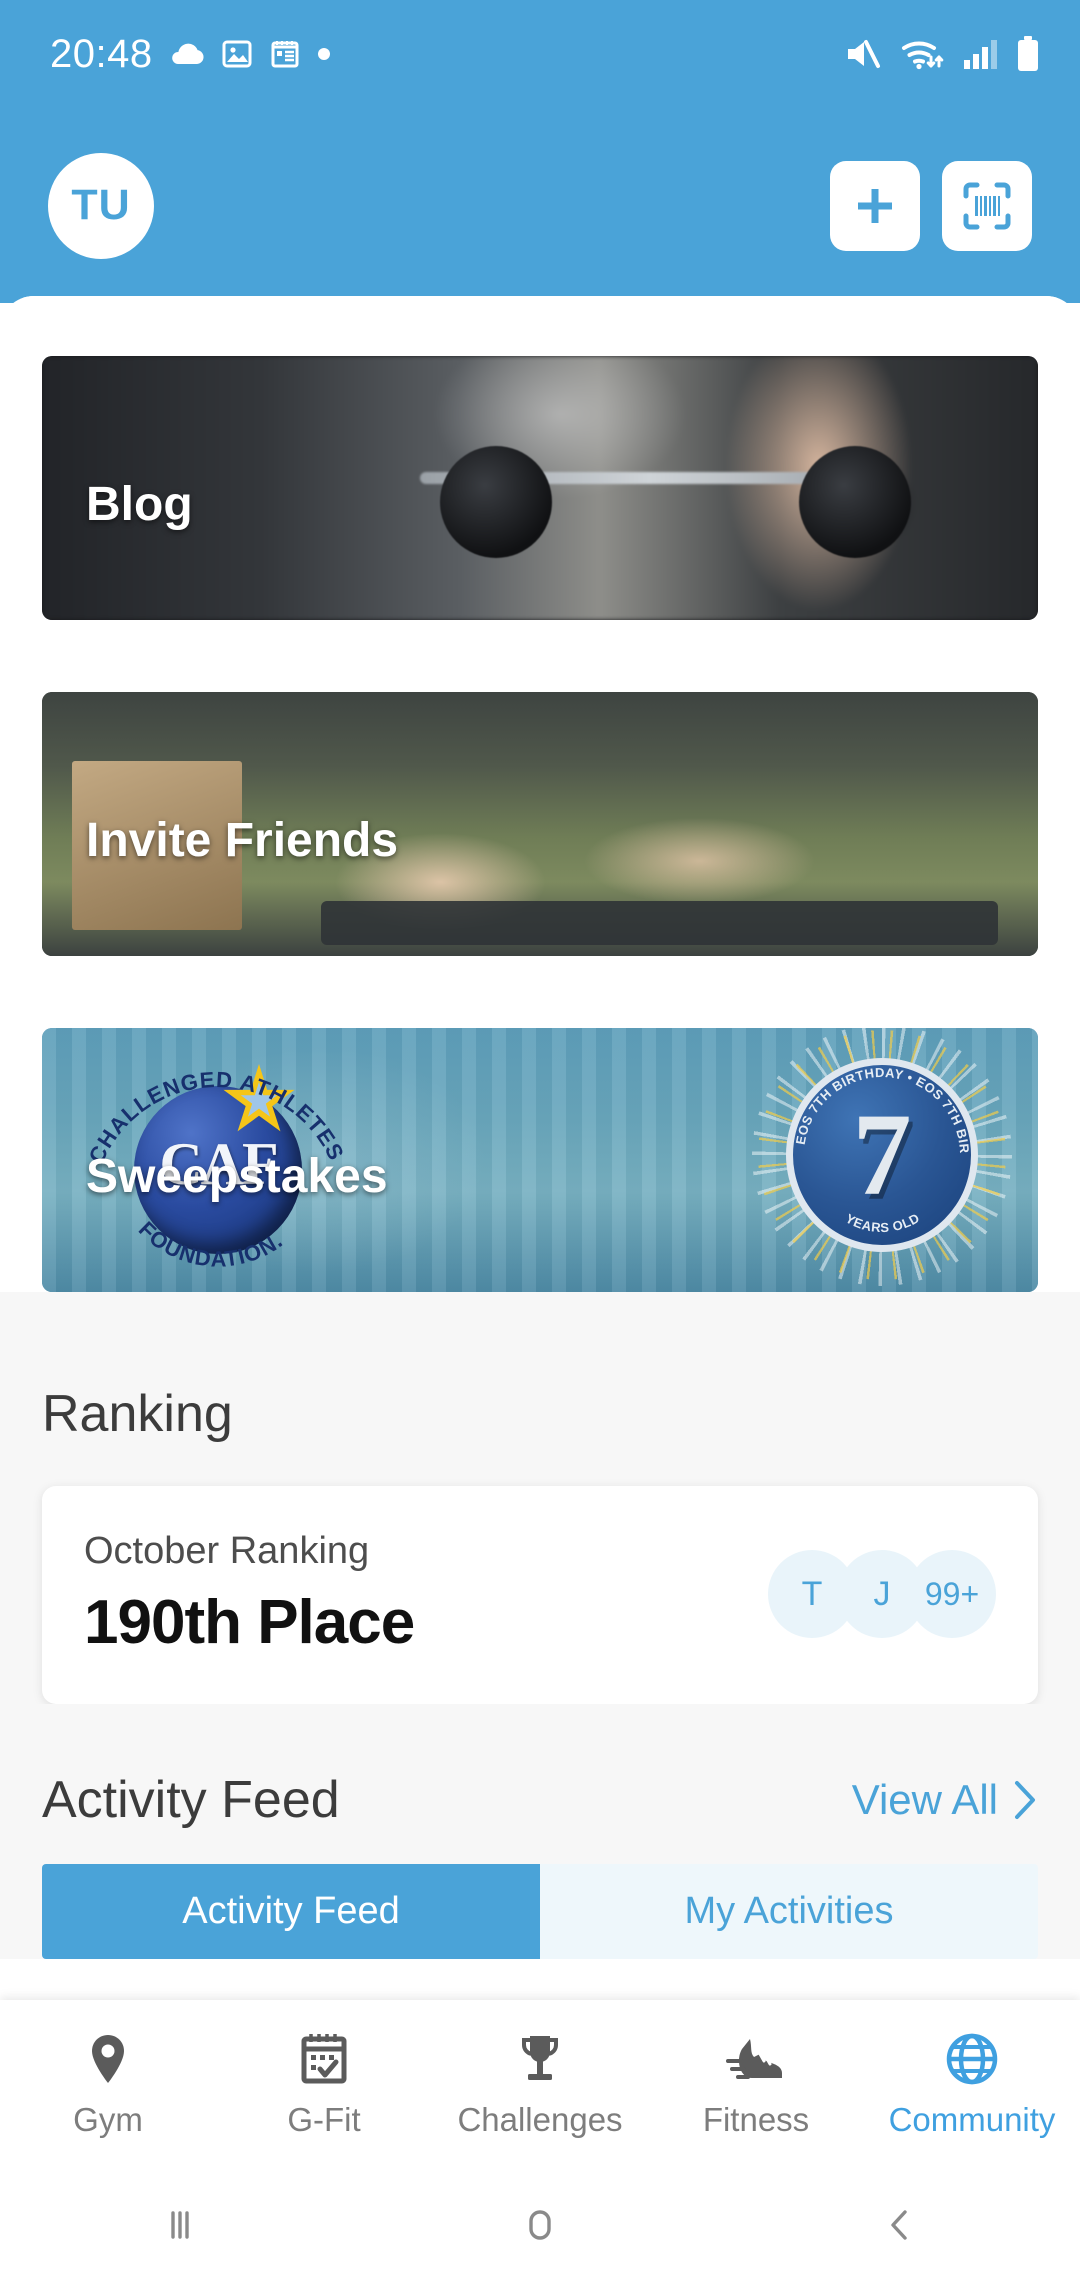 The width and height of the screenshot is (1080, 2280). What do you see at coordinates (756, 2085) in the screenshot?
I see `nav-item-fitness: Fitness` at bounding box center [756, 2085].